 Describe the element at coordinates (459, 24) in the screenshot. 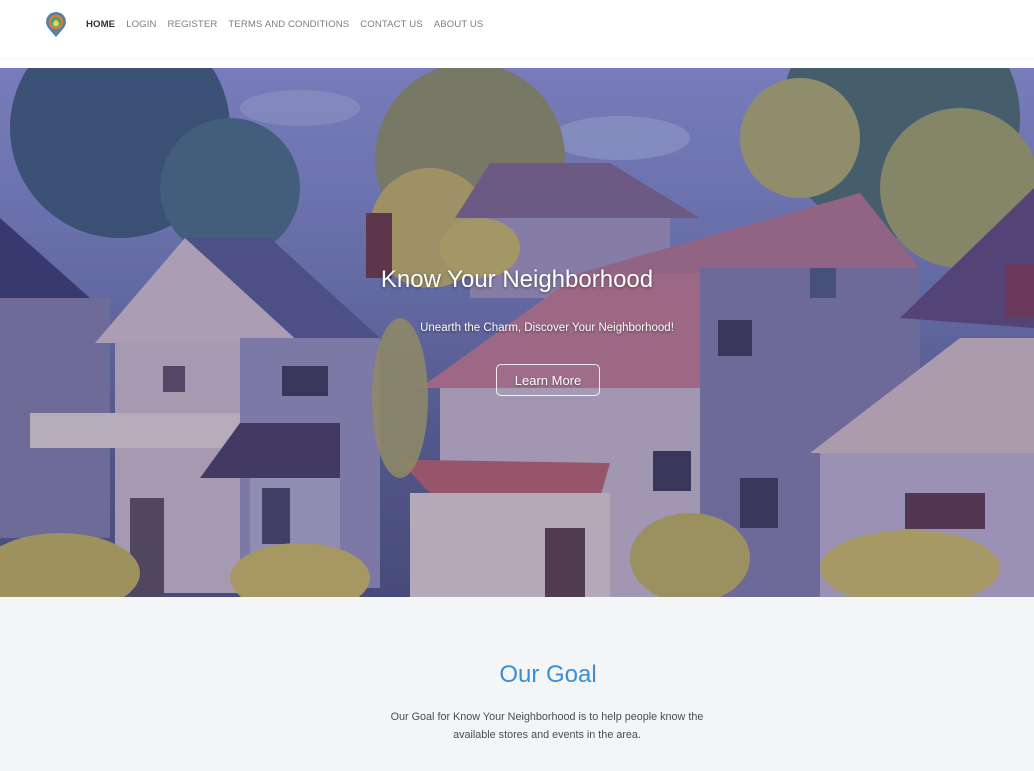

I see `nav-about-link: ABOUT US` at that location.